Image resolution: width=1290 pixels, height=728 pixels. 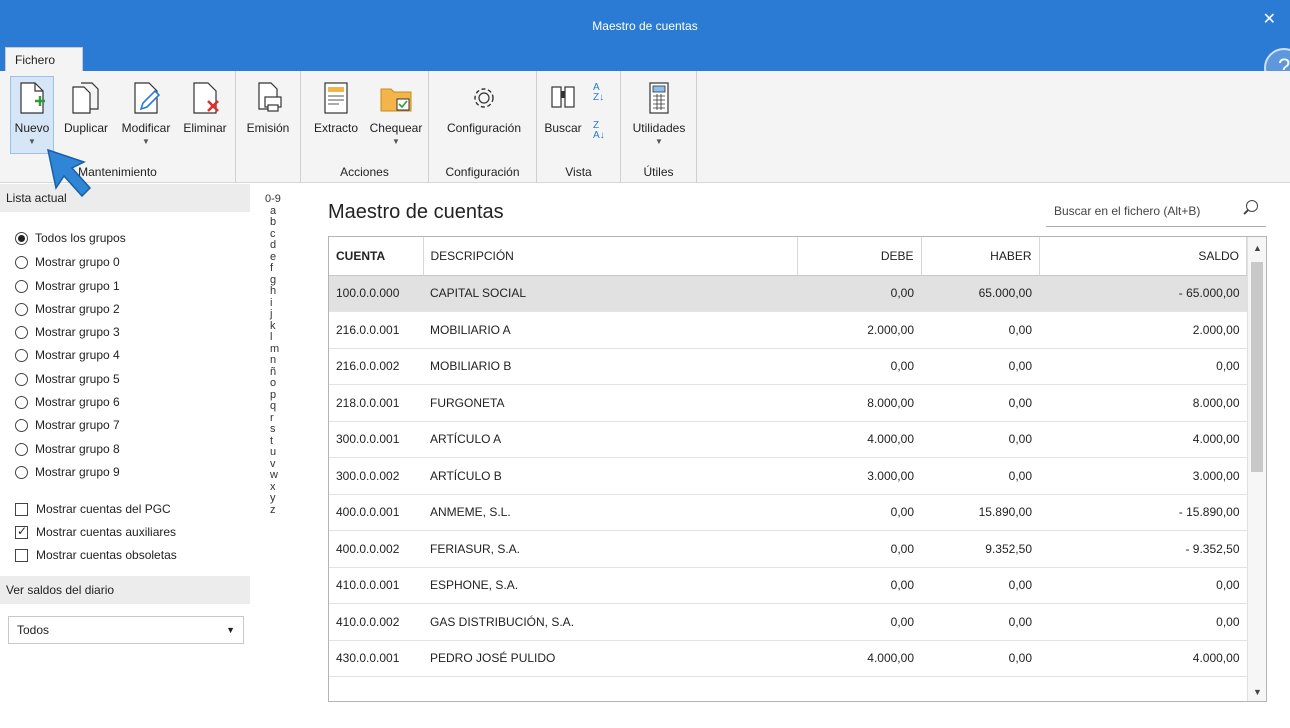 What do you see at coordinates (275, 429) in the screenshot?
I see `alpha-letter: s` at bounding box center [275, 429].